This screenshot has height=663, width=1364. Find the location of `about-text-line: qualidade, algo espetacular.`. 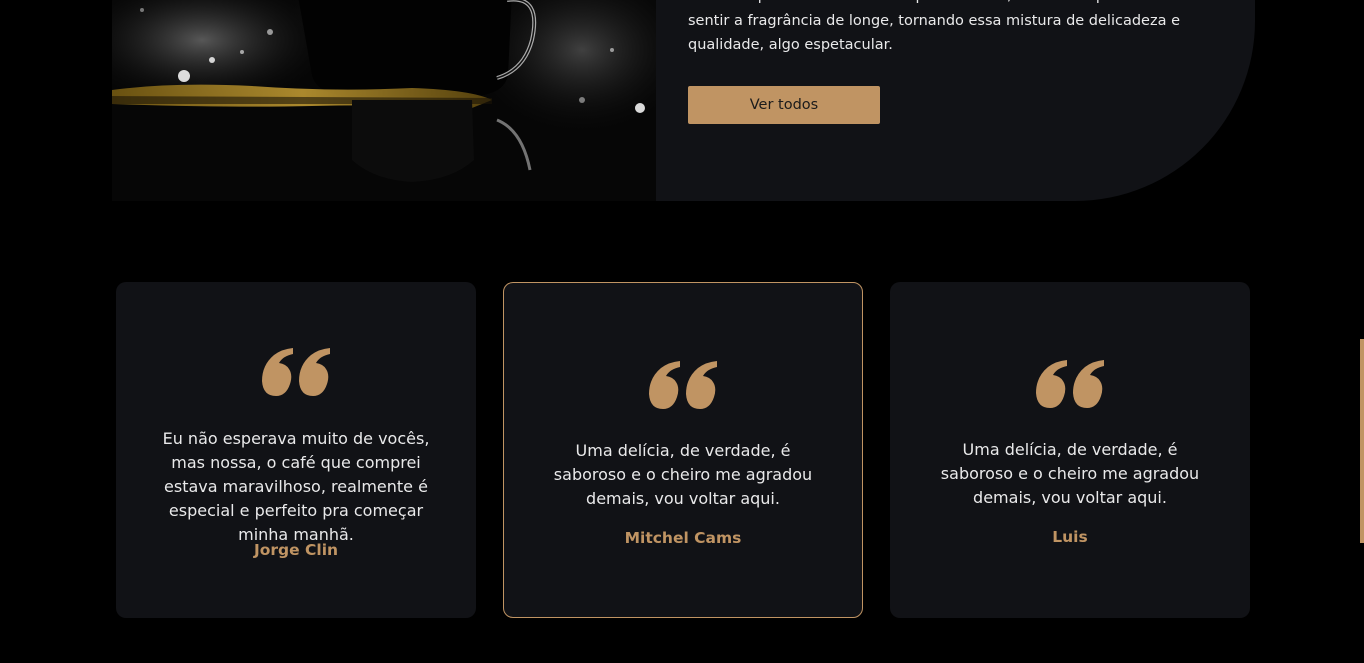

about-text-line: qualidade, algo espetacular. is located at coordinates (790, 45).